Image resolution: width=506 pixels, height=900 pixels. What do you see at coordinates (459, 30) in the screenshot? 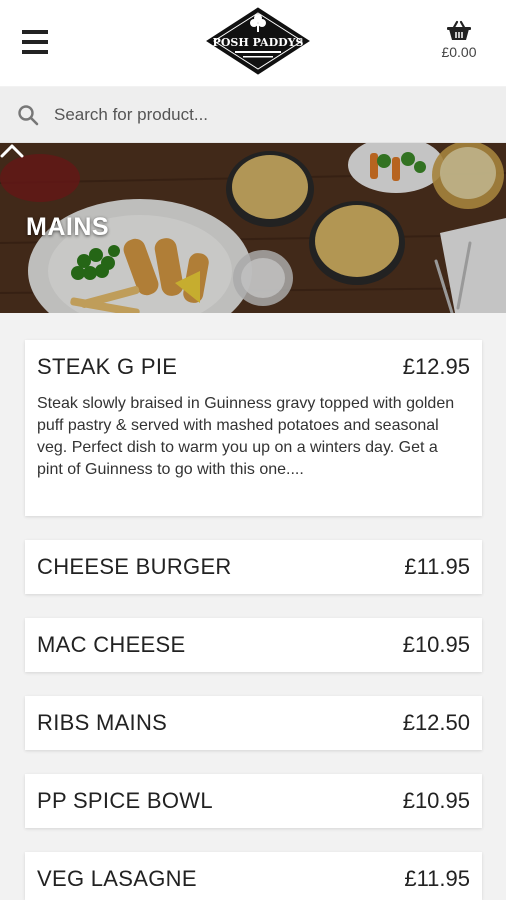
I see `basket-icon` at bounding box center [459, 30].